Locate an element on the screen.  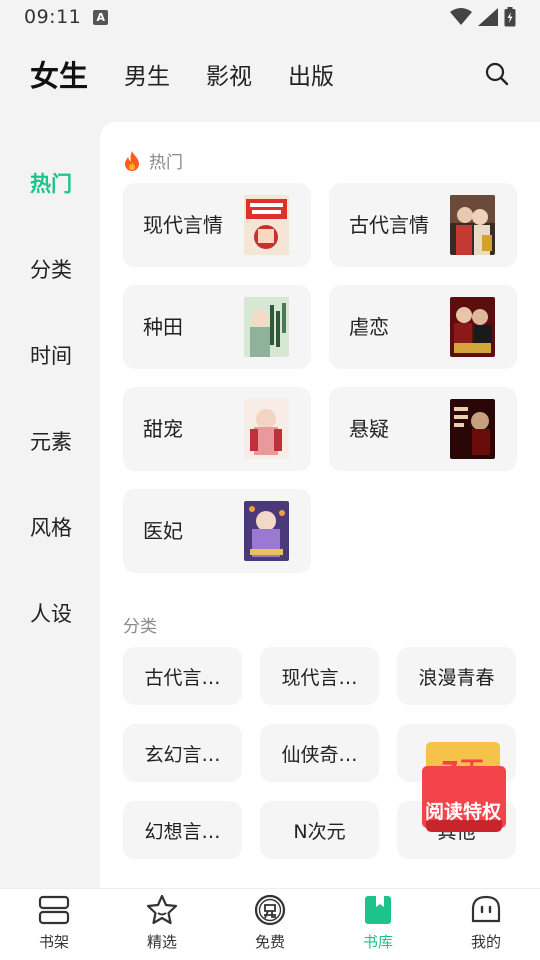
hot-card-label: 甜宠 is located at coordinates (163, 429).